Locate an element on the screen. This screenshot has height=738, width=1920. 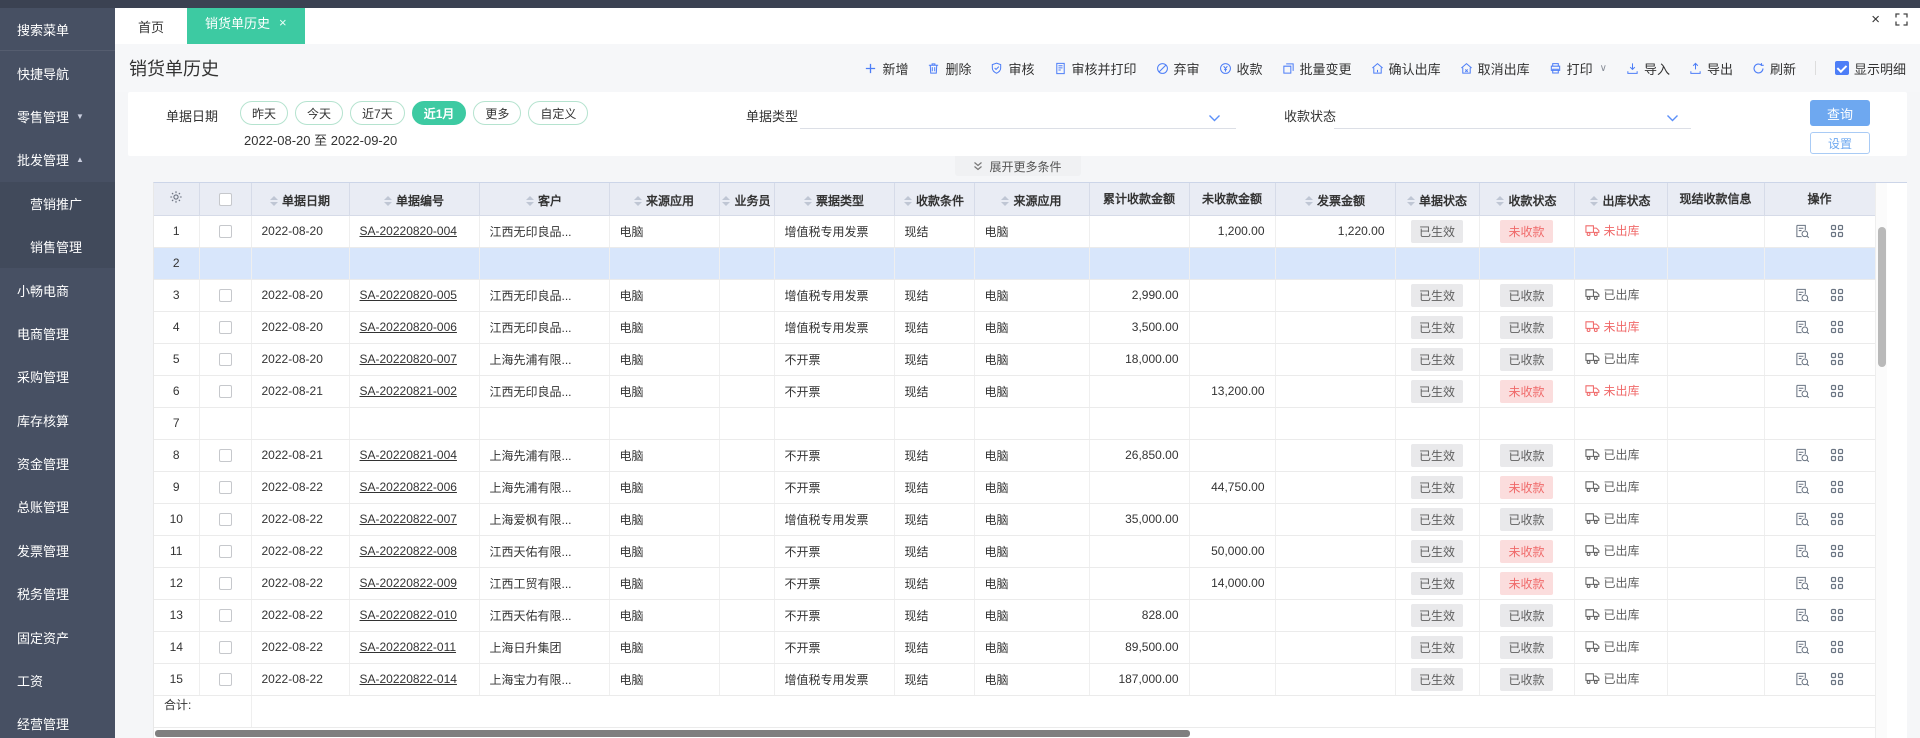
order-code-link: SA-20220822-010 is located at coordinates (408, 615).